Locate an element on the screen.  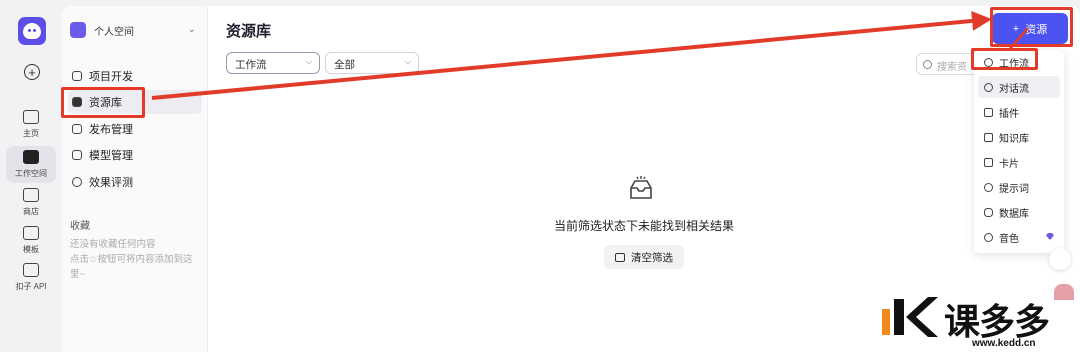
store-icon is located at coordinates (31, 195).